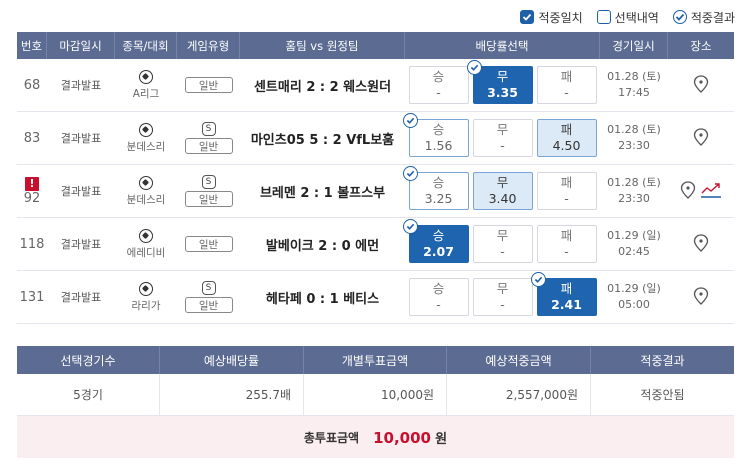 This screenshot has height=469, width=743. I want to click on odd-lose-button: 패 2.41, so click(563, 294).